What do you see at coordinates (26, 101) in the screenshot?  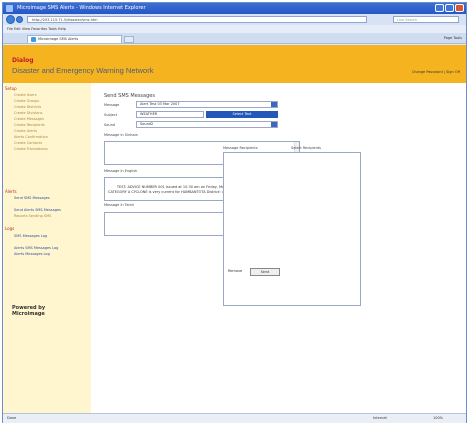 I see `sidebar-item-create-groups: Create Groups` at bounding box center [26, 101].